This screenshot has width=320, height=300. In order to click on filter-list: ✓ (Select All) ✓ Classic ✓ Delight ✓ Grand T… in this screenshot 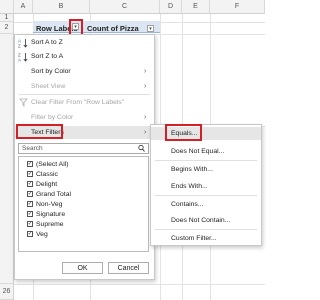, I will do `click(83, 204)`.